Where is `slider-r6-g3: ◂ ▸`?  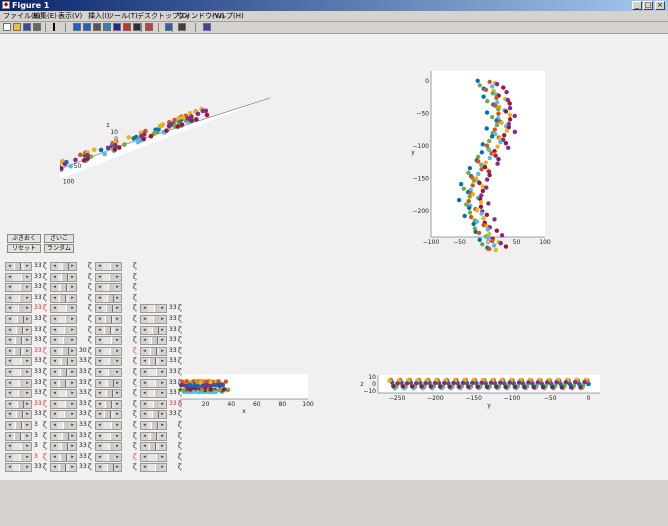 slider-r6-g3: ◂ ▸ is located at coordinates (153, 330).